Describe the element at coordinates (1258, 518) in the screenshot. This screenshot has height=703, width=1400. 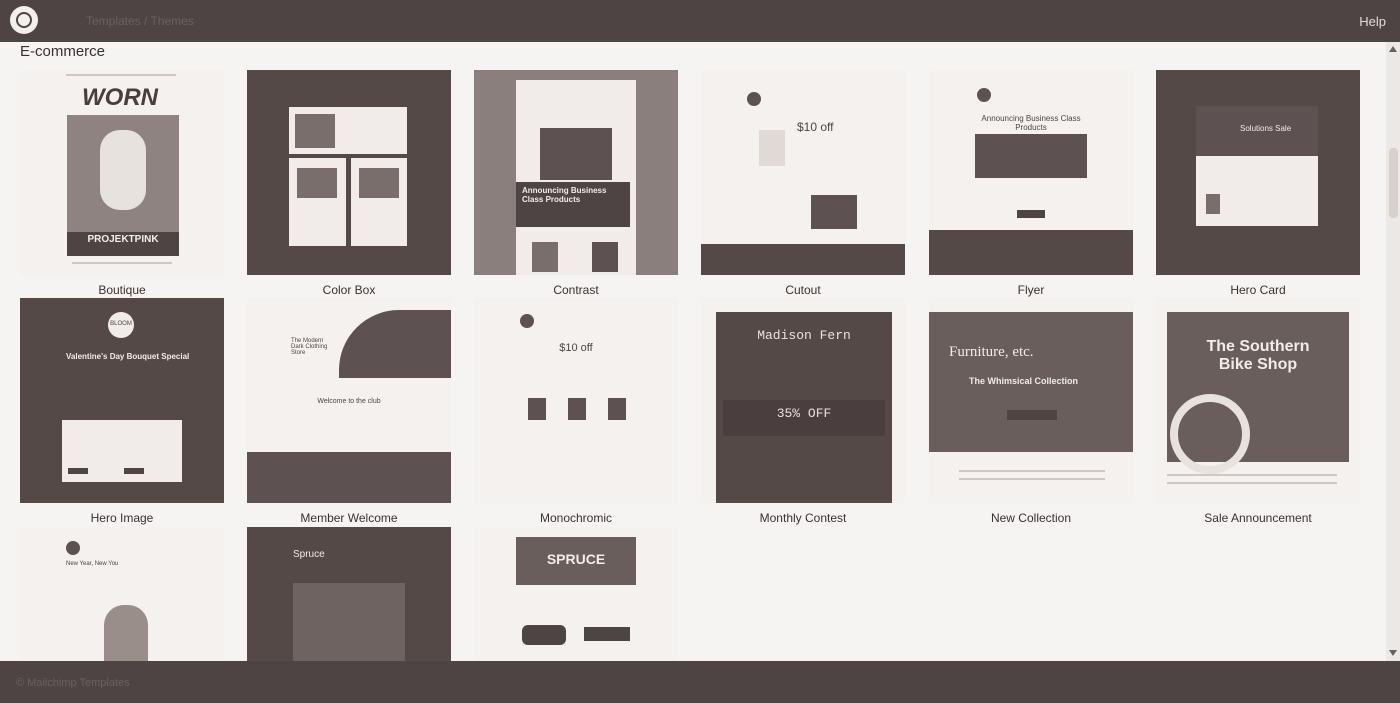
I see `template-label: Sale Announcement` at that location.